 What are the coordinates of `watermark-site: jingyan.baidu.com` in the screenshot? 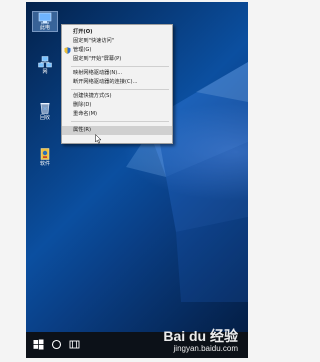 It's located at (205, 348).